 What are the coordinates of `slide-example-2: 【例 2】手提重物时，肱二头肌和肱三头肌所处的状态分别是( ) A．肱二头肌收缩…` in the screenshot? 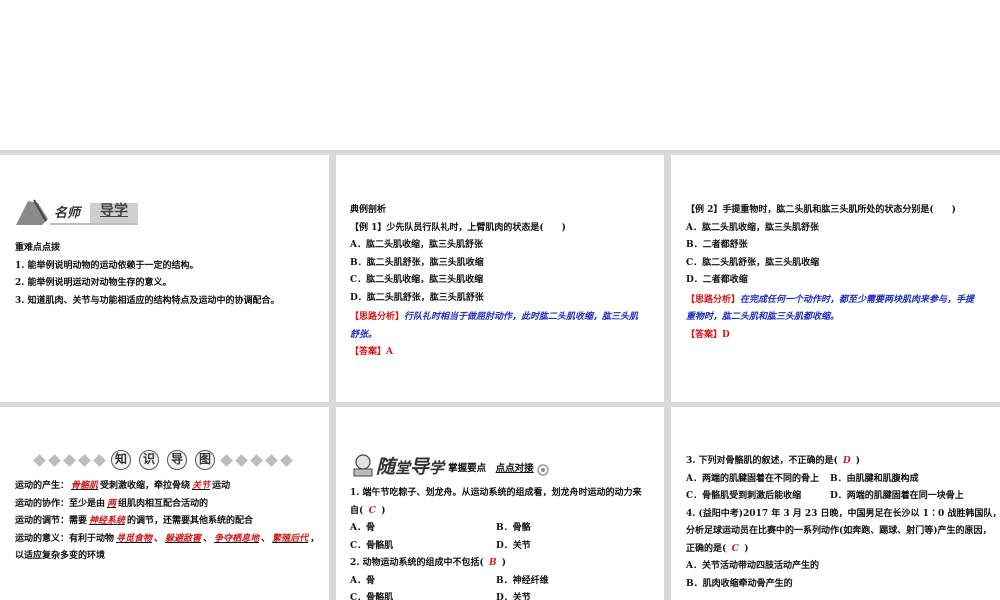 It's located at (835, 278).